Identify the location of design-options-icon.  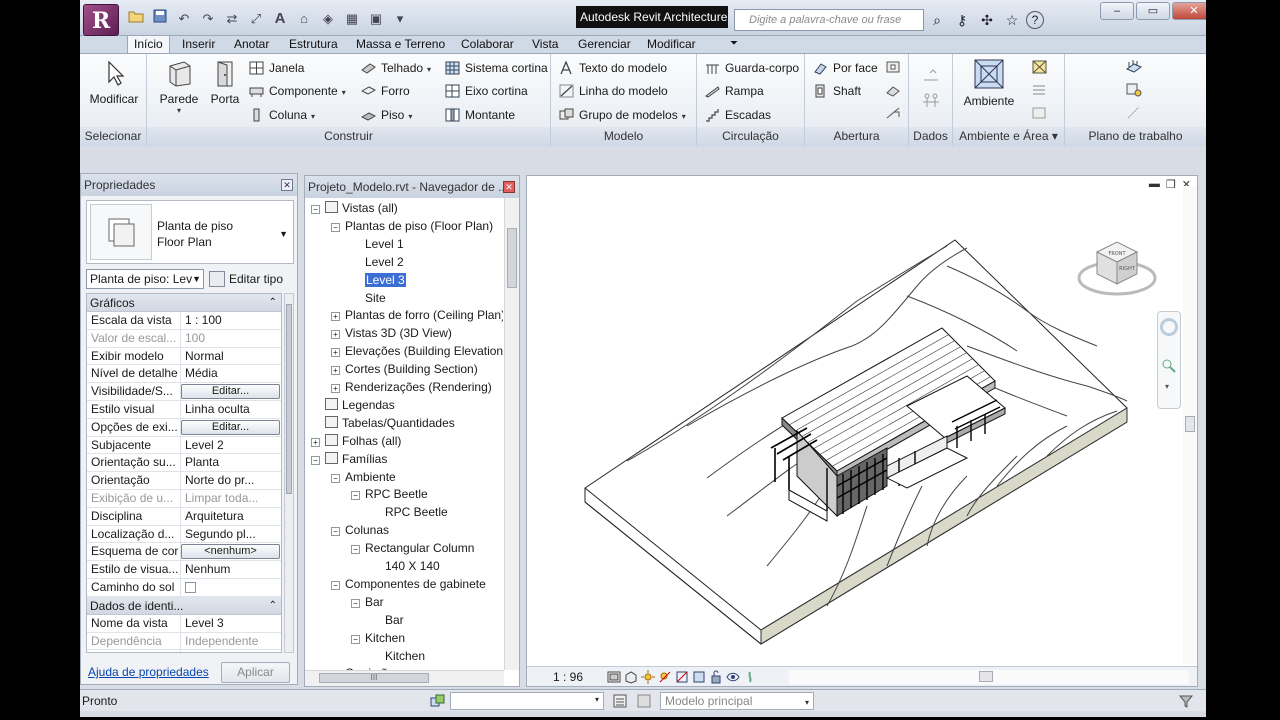
(620, 701).